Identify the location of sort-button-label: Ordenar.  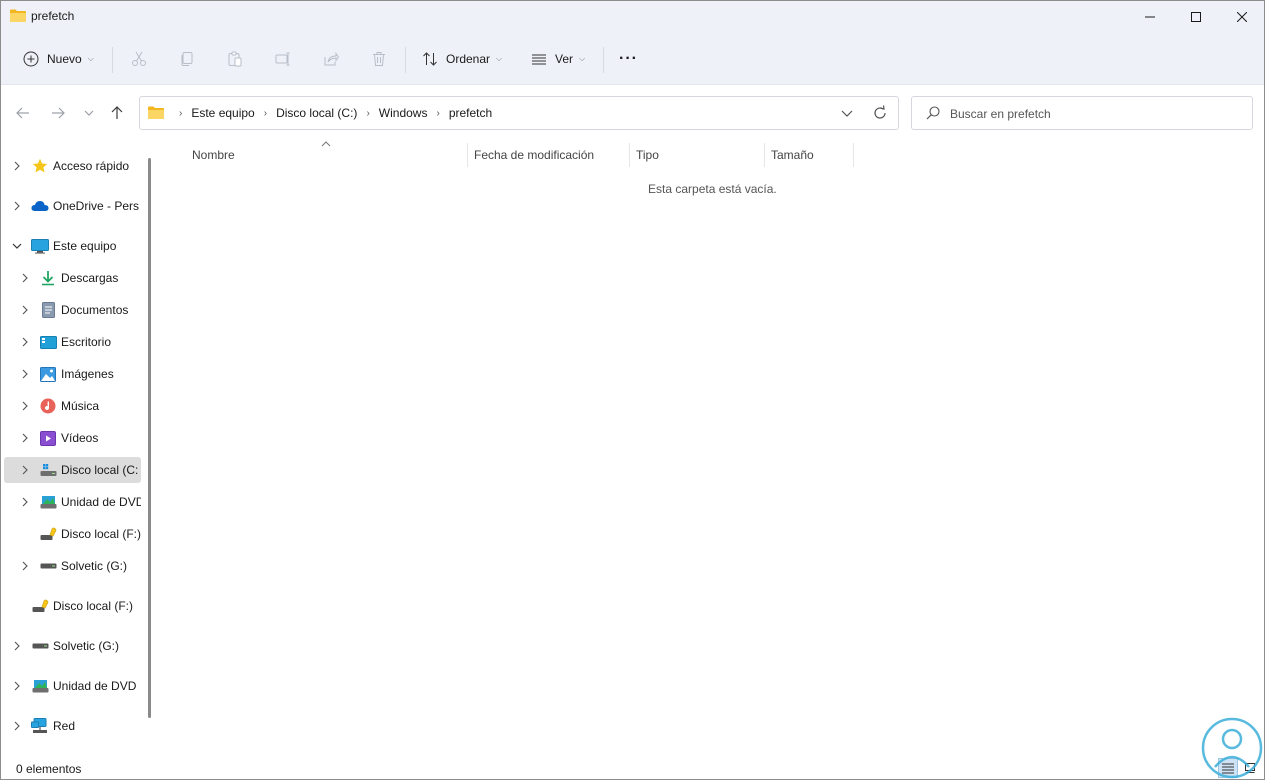
(468, 59).